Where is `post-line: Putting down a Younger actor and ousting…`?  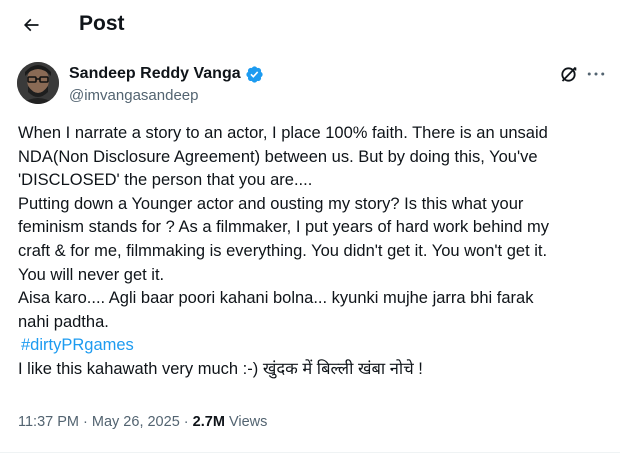 post-line: Putting down a Younger actor and ousting… is located at coordinates (271, 203).